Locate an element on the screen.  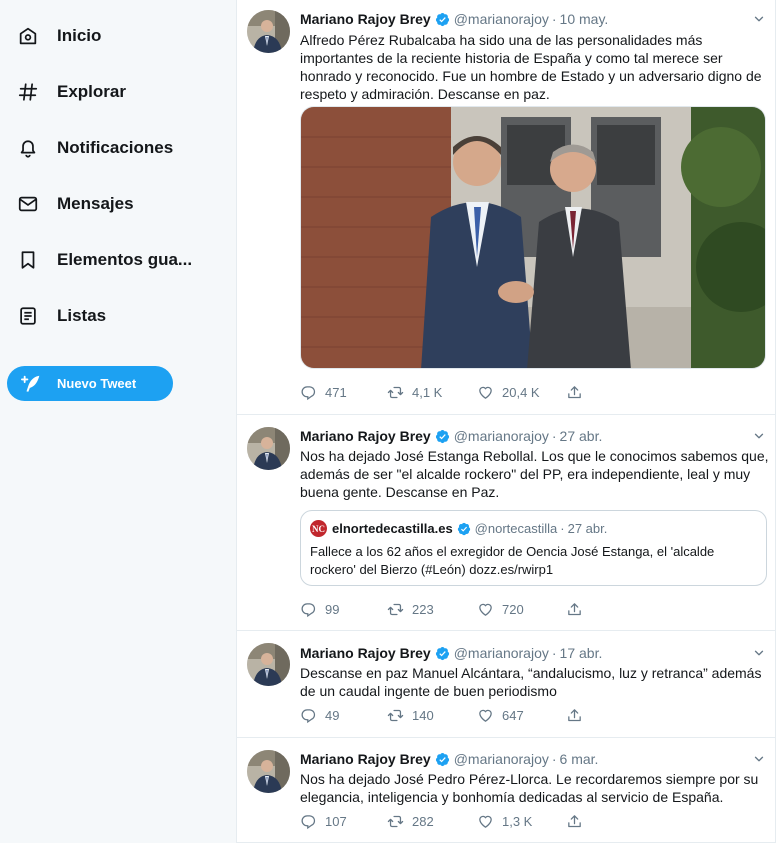
retweet-button: 282 is located at coordinates (410, 821).